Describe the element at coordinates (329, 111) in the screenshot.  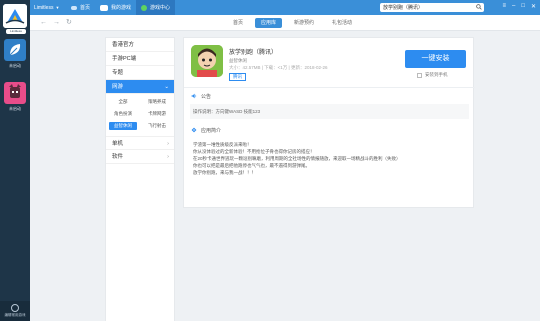
I see `notice-body: 操作说明：方向键WASD 技能123` at that location.